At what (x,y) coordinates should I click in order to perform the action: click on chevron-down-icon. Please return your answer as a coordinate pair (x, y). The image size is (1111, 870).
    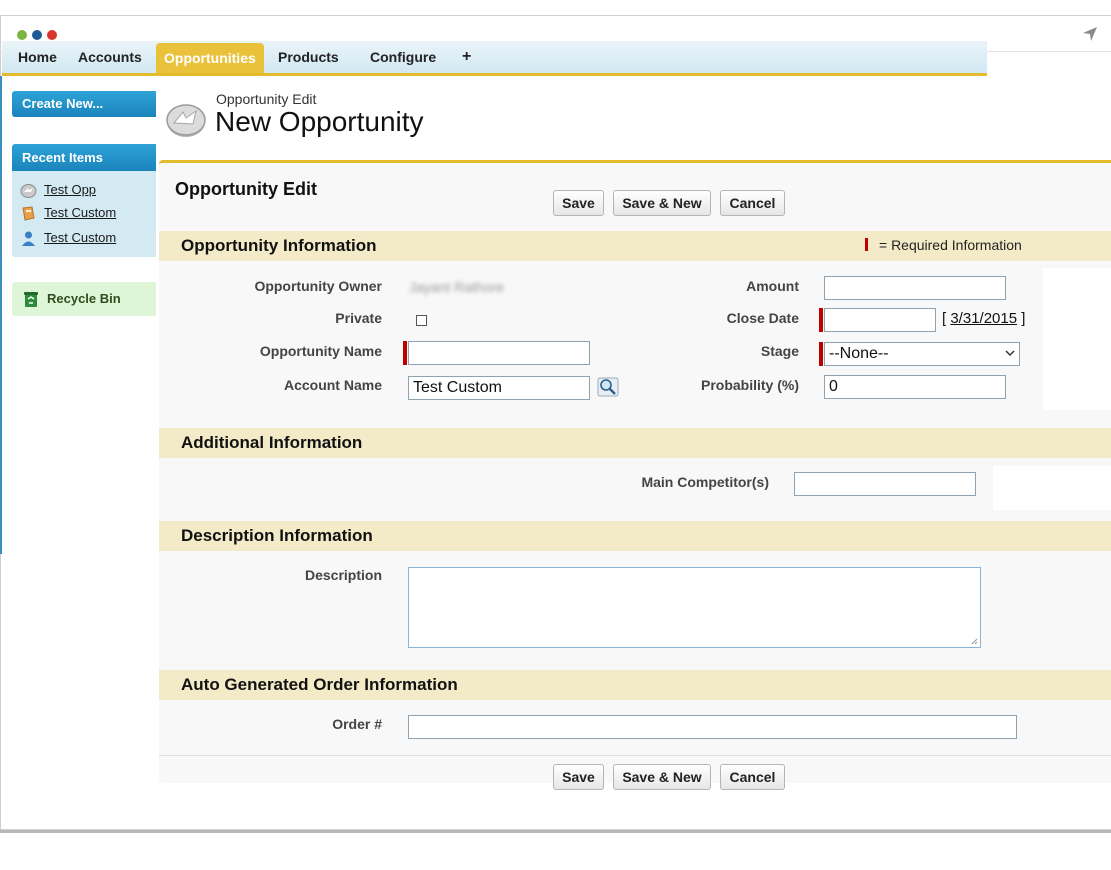
    Looking at the image, I should click on (1010, 353).